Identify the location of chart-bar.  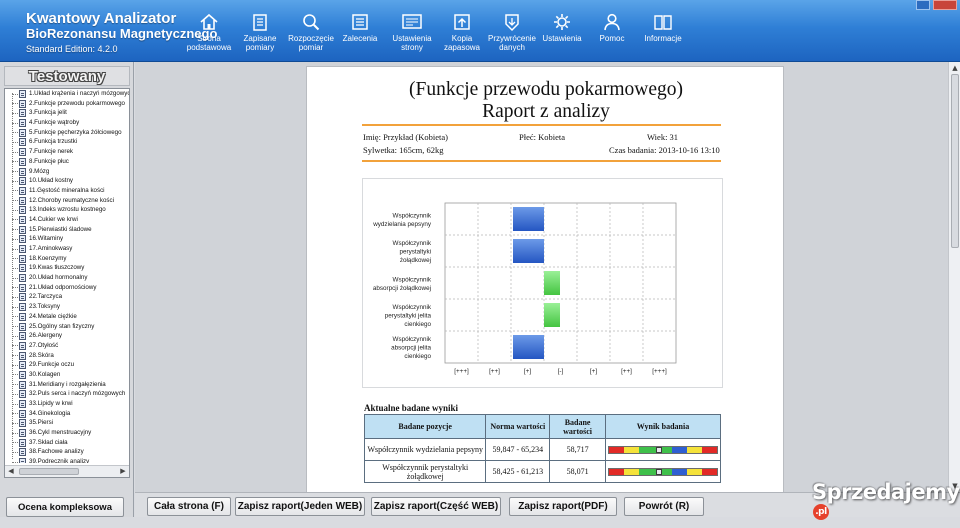
(552, 315).